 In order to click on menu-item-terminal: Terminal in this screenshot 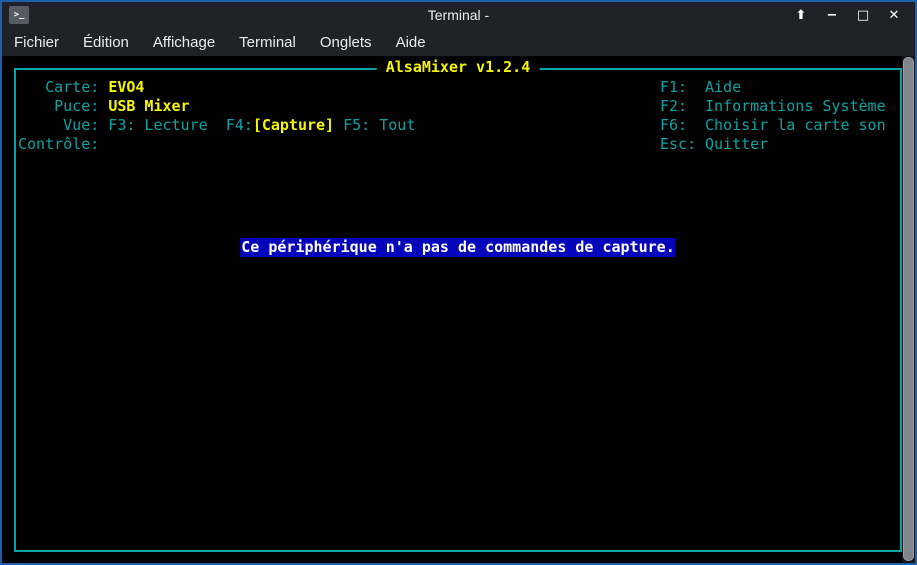, I will do `click(267, 42)`.